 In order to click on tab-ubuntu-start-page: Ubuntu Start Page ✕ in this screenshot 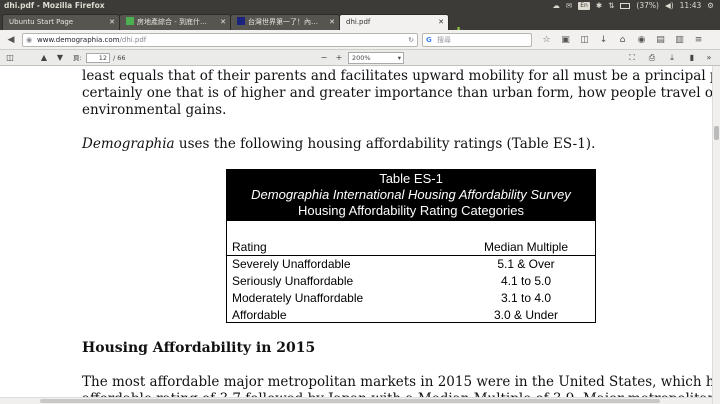, I will do `click(61, 22)`.